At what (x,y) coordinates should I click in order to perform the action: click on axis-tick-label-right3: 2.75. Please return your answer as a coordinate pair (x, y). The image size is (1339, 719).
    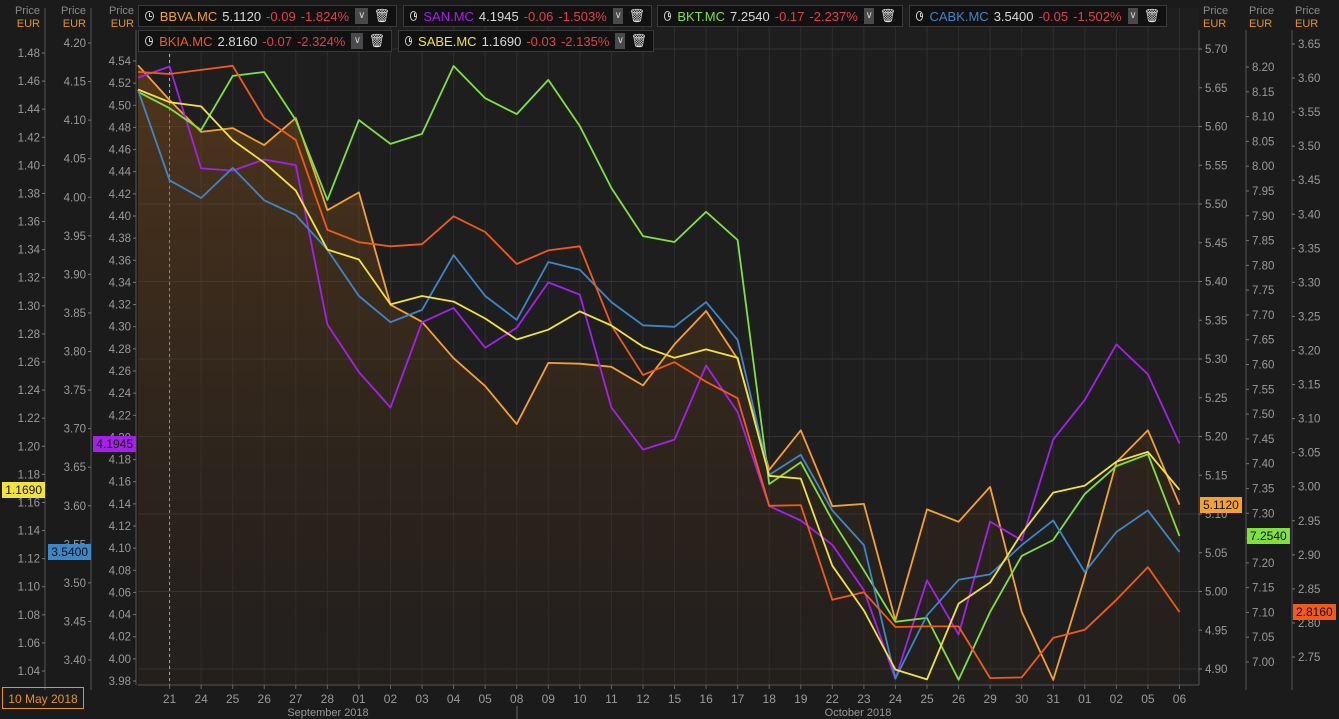
    Looking at the image, I should click on (1309, 658).